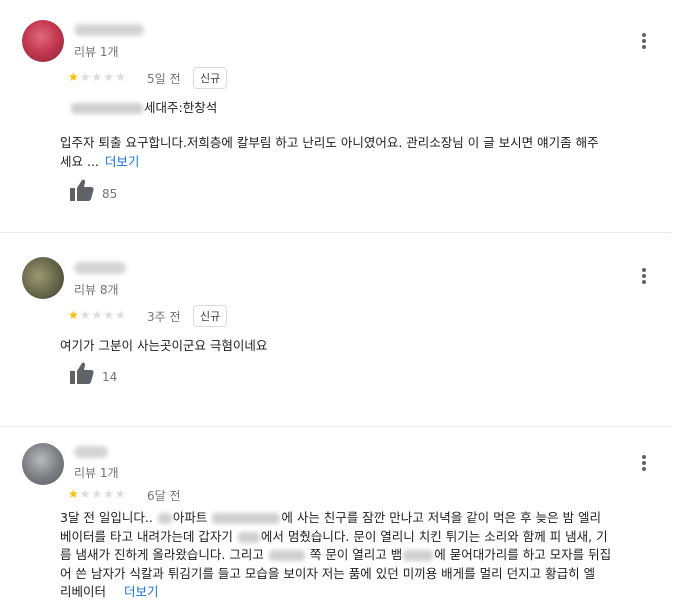 The width and height of the screenshot is (691, 605). Describe the element at coordinates (164, 496) in the screenshot. I see `review-date: 6달 전` at that location.